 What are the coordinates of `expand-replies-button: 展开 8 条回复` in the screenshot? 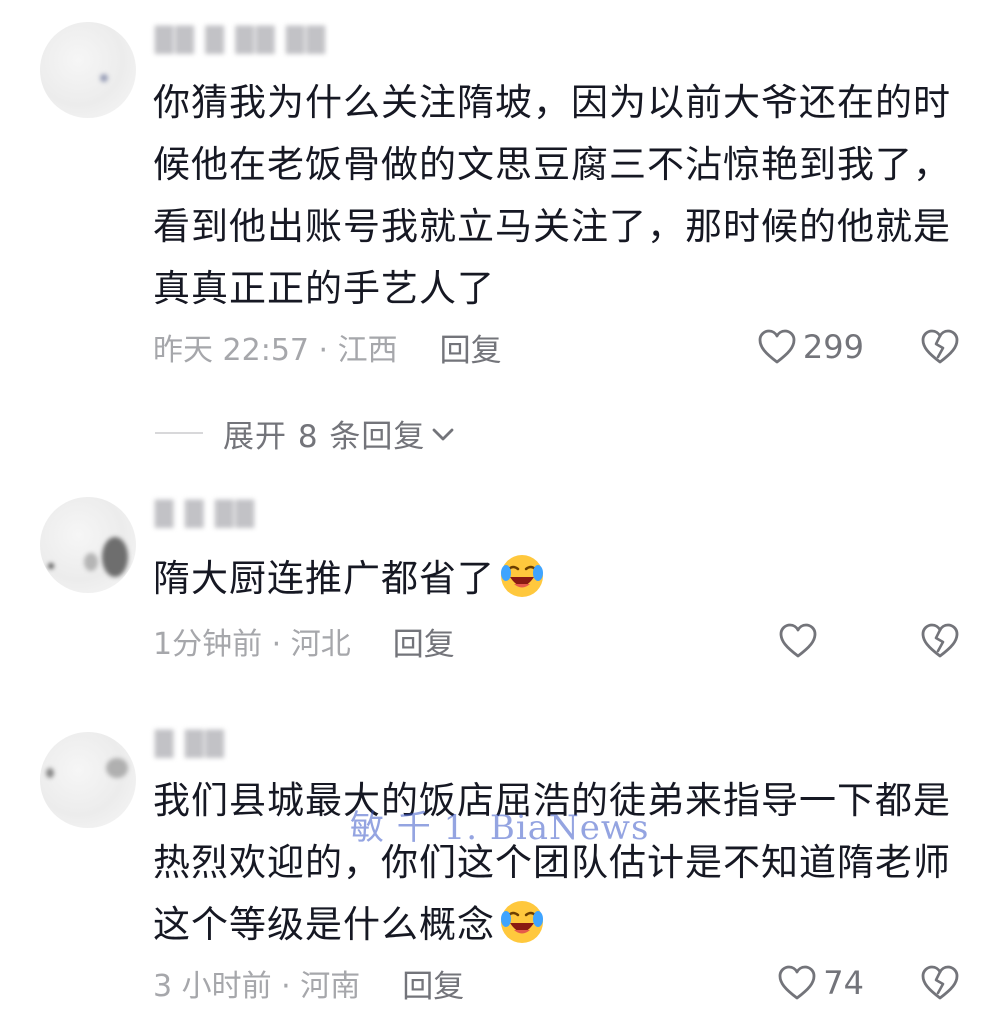 It's located at (305, 433).